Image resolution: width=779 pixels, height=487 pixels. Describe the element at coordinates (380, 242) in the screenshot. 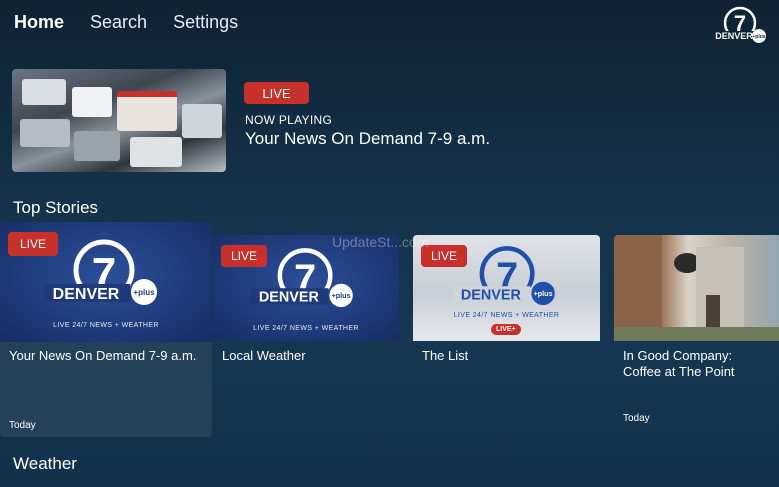

I see `watermark: UpdateSt...com` at that location.